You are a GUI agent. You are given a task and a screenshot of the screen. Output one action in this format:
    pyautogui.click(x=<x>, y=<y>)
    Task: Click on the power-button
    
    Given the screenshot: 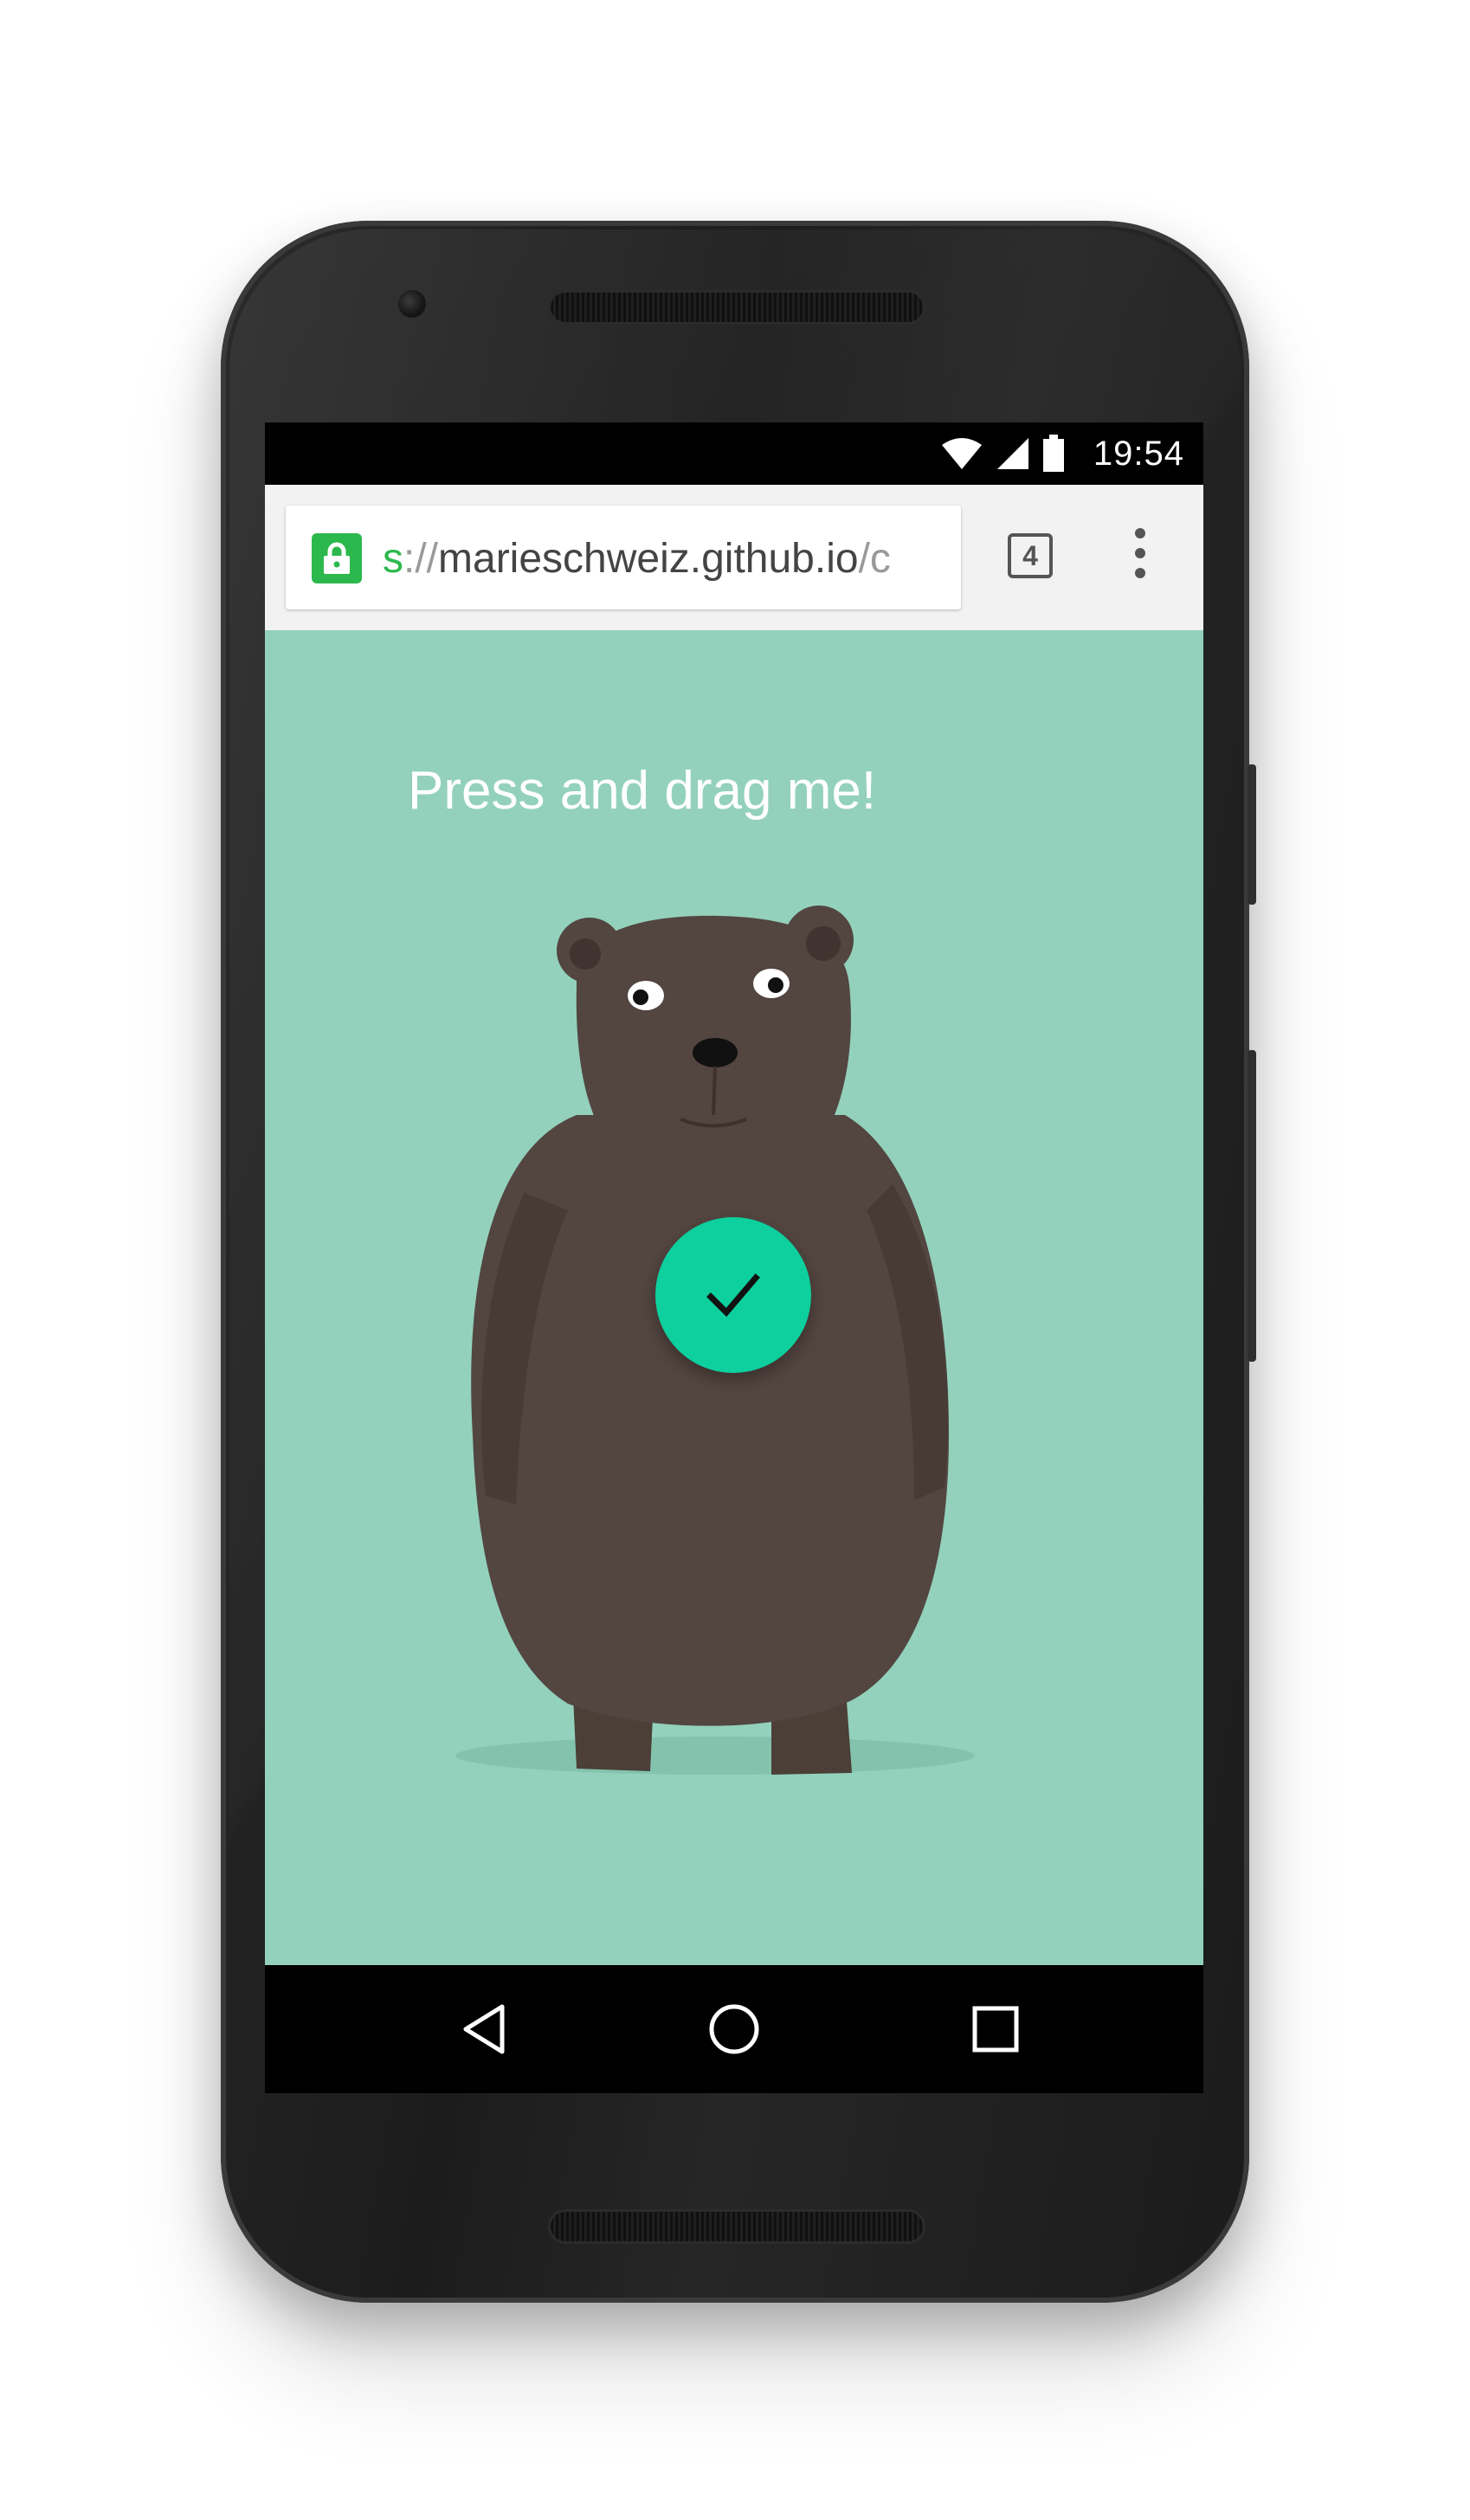 What is the action you would take?
    pyautogui.click(x=1252, y=834)
    